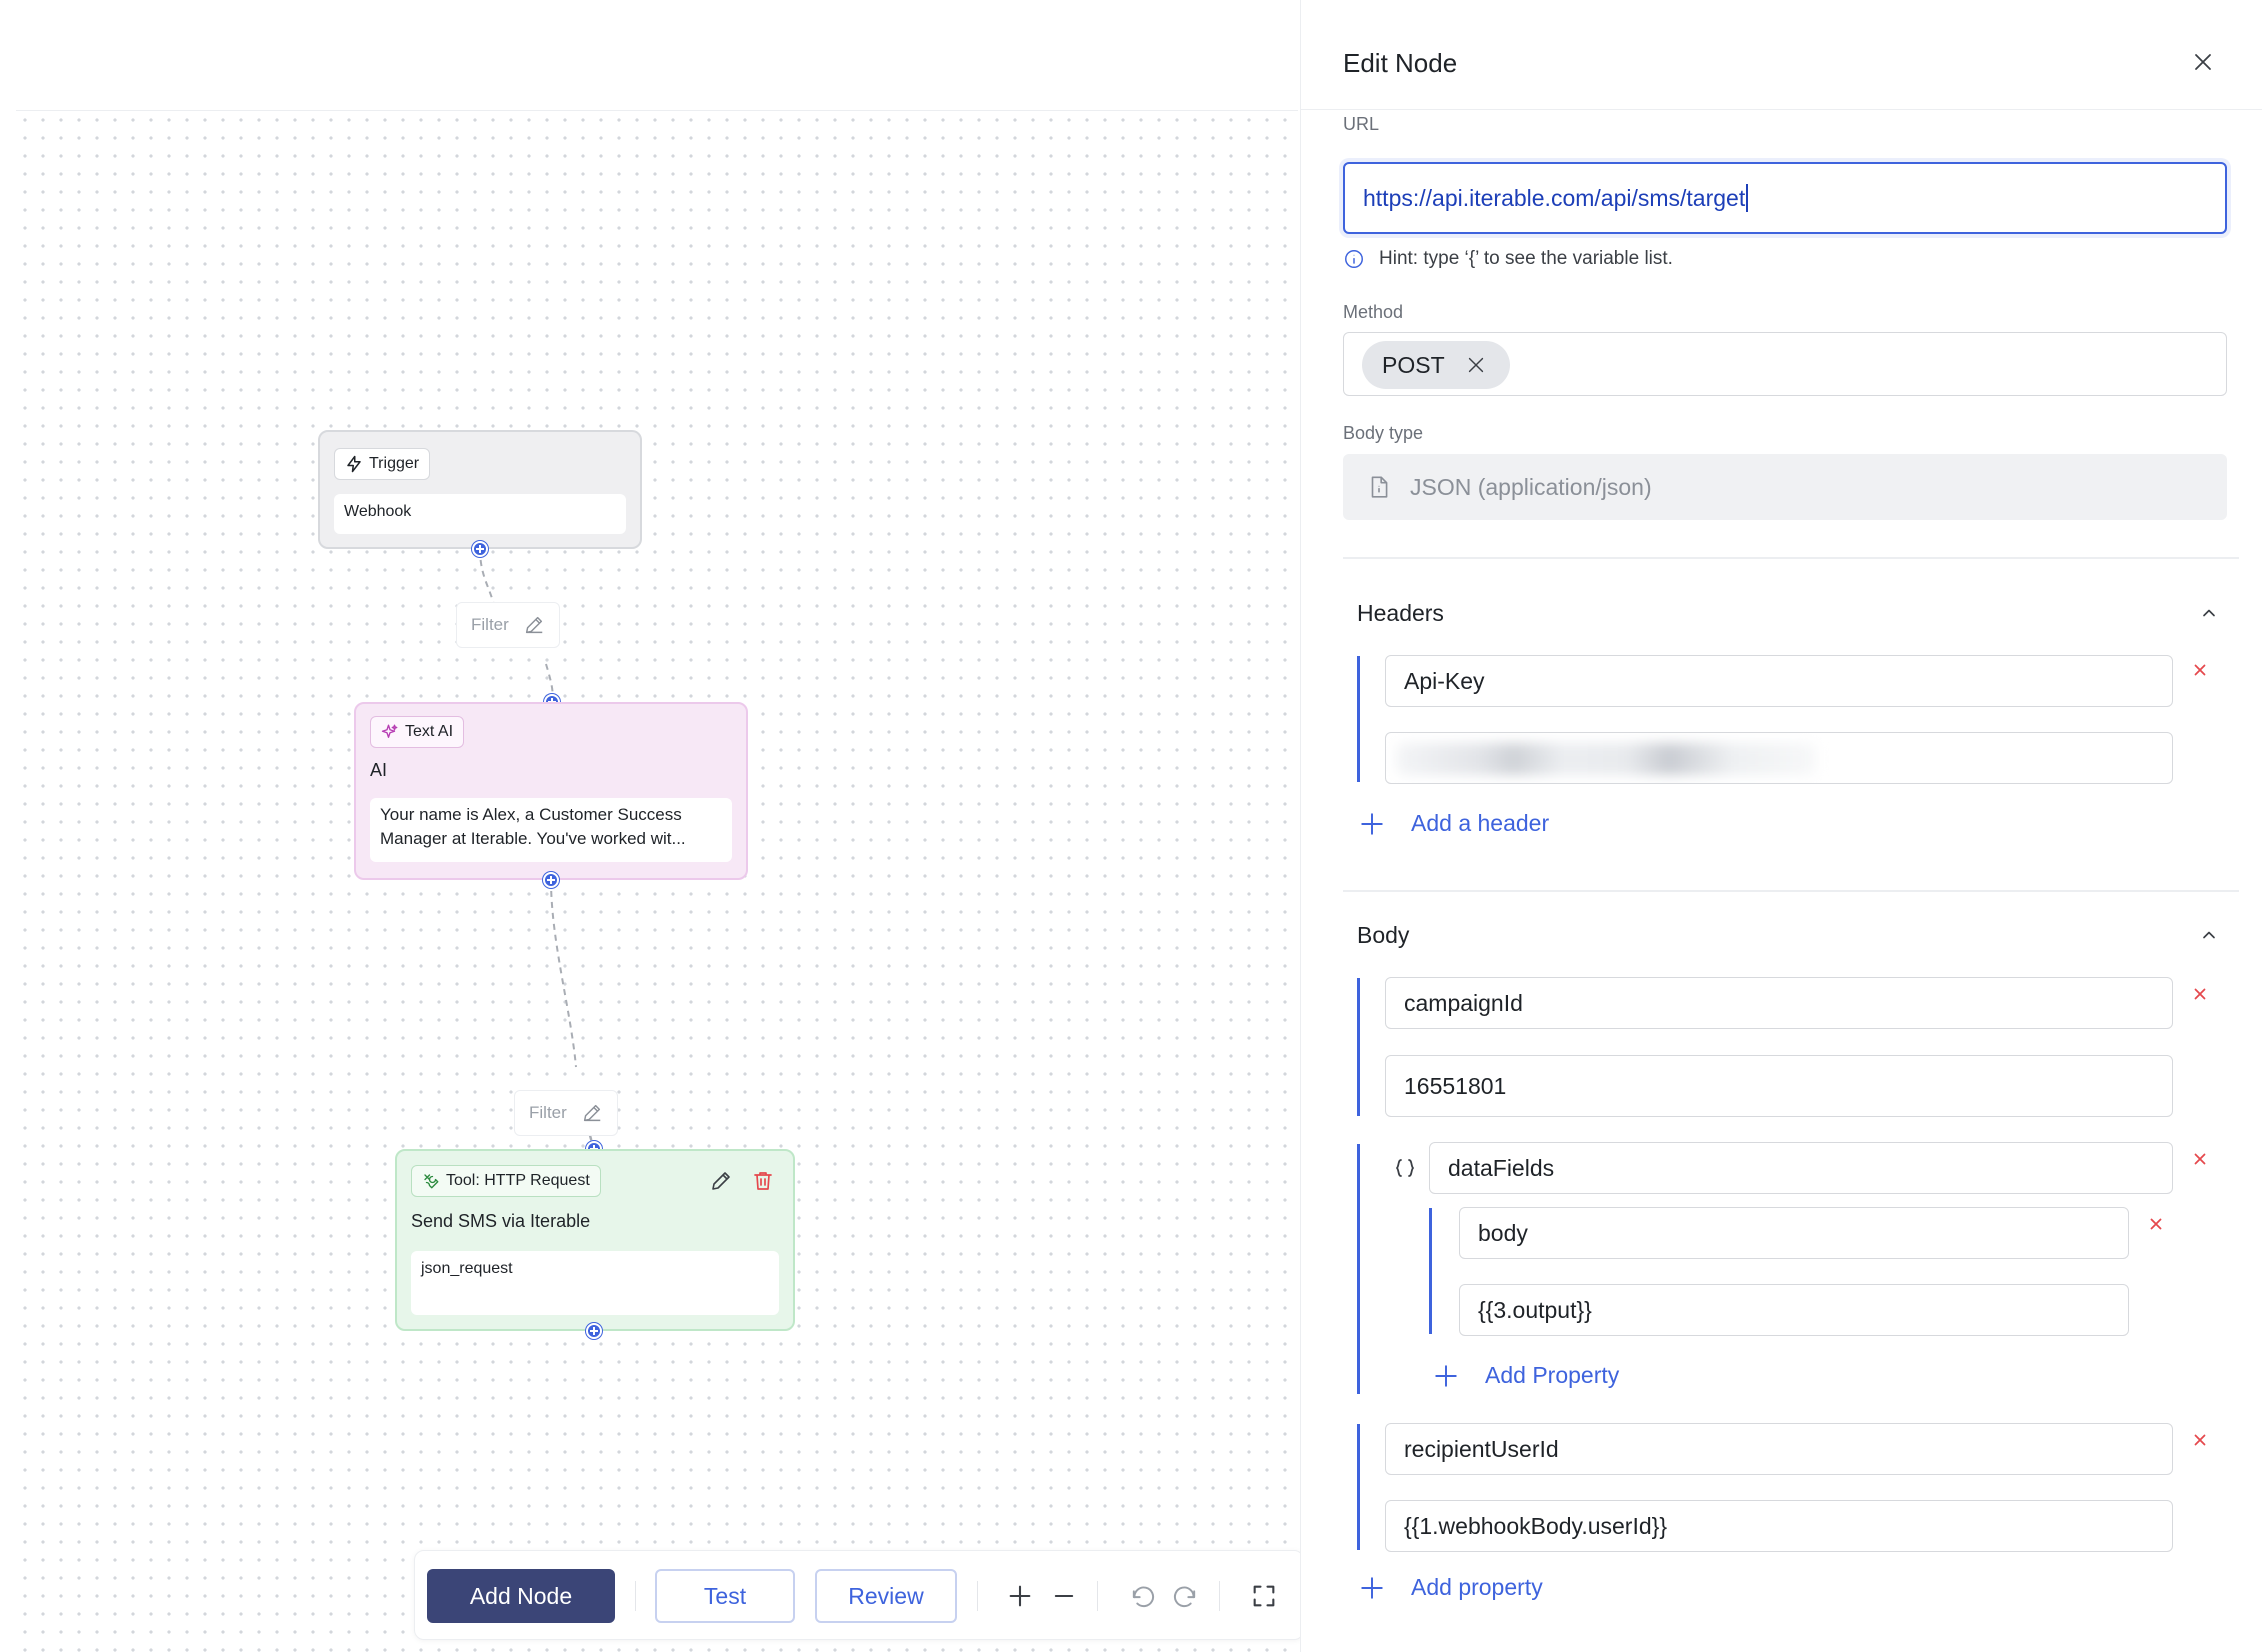  I want to click on zoom-in-button, so click(1020, 1596).